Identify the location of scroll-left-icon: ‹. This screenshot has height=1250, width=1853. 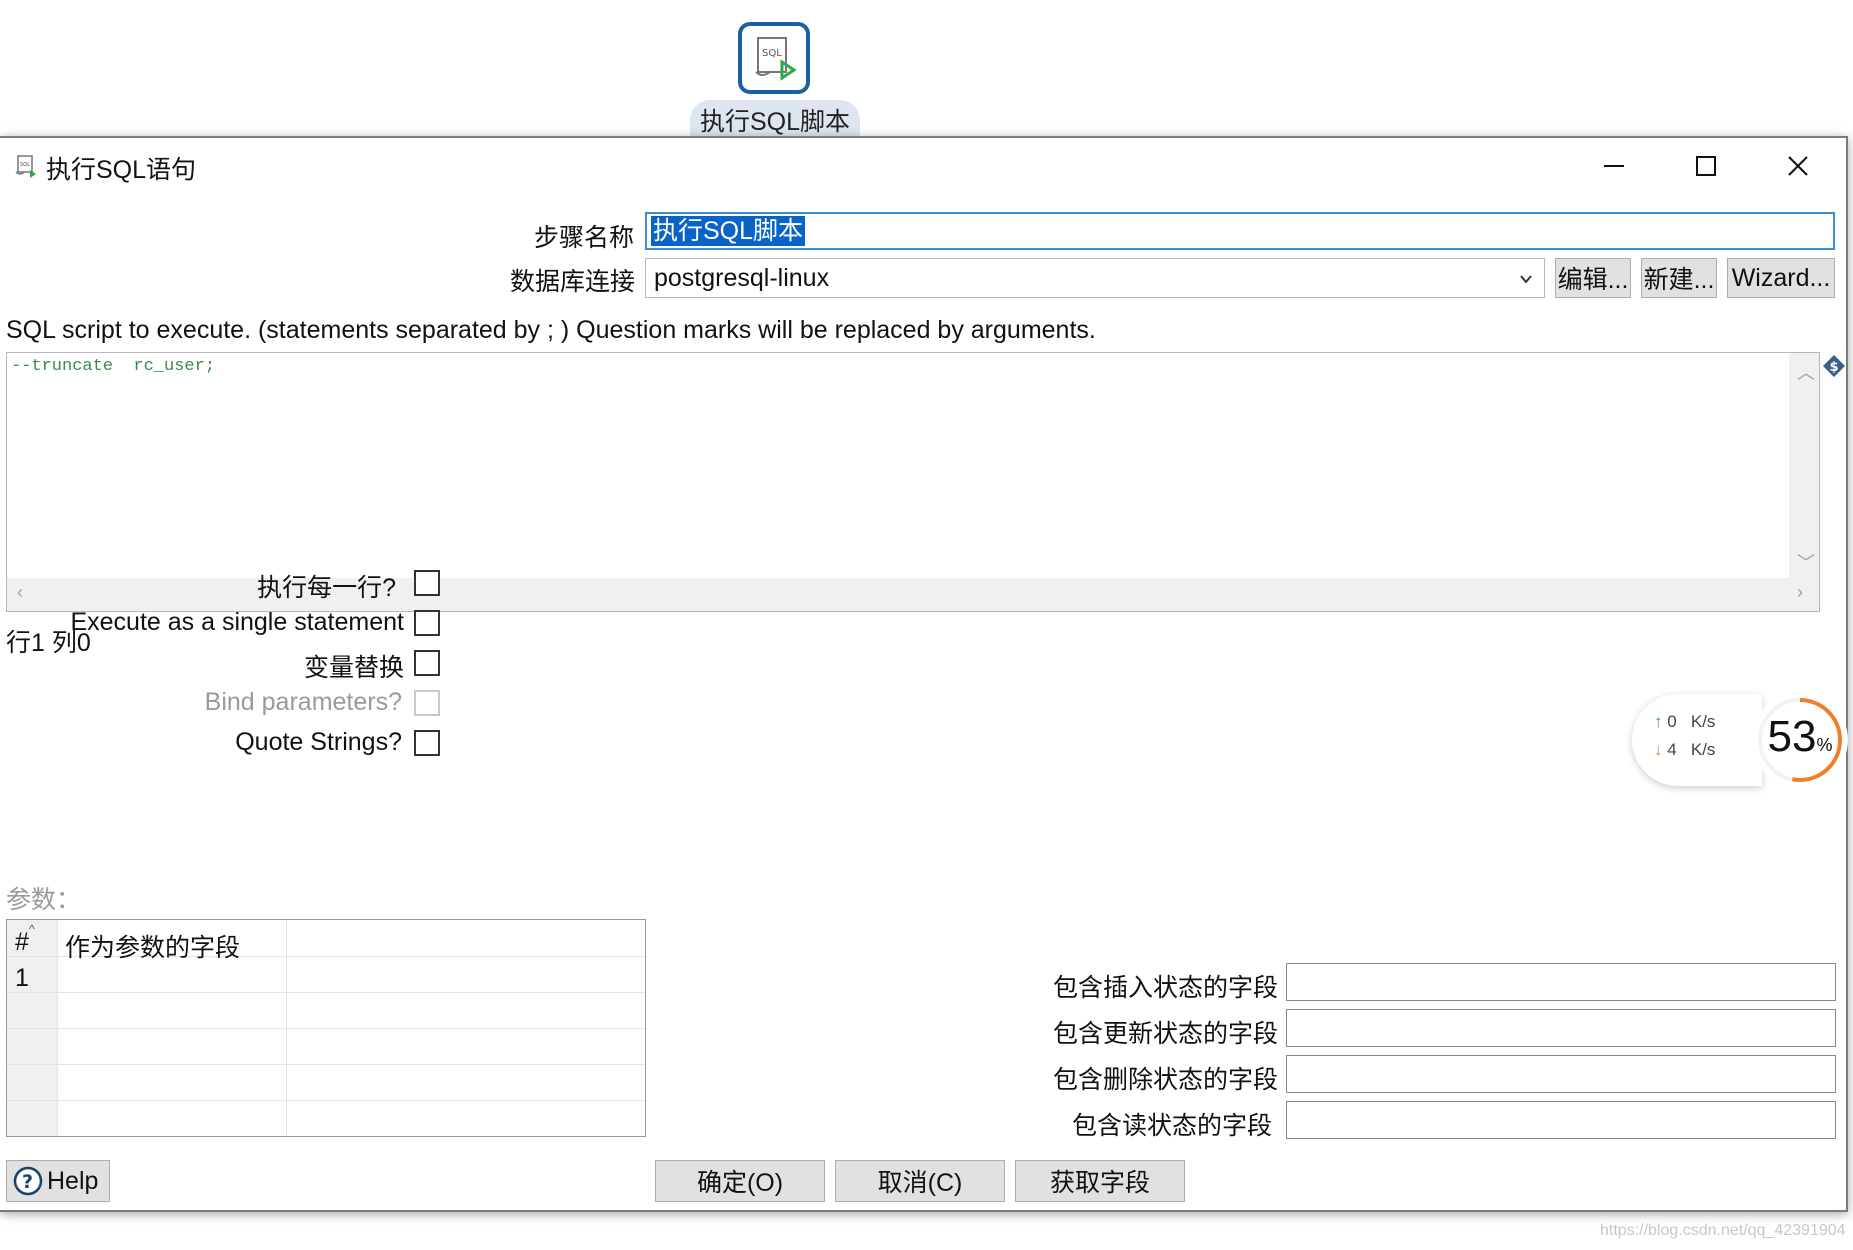
(20, 592).